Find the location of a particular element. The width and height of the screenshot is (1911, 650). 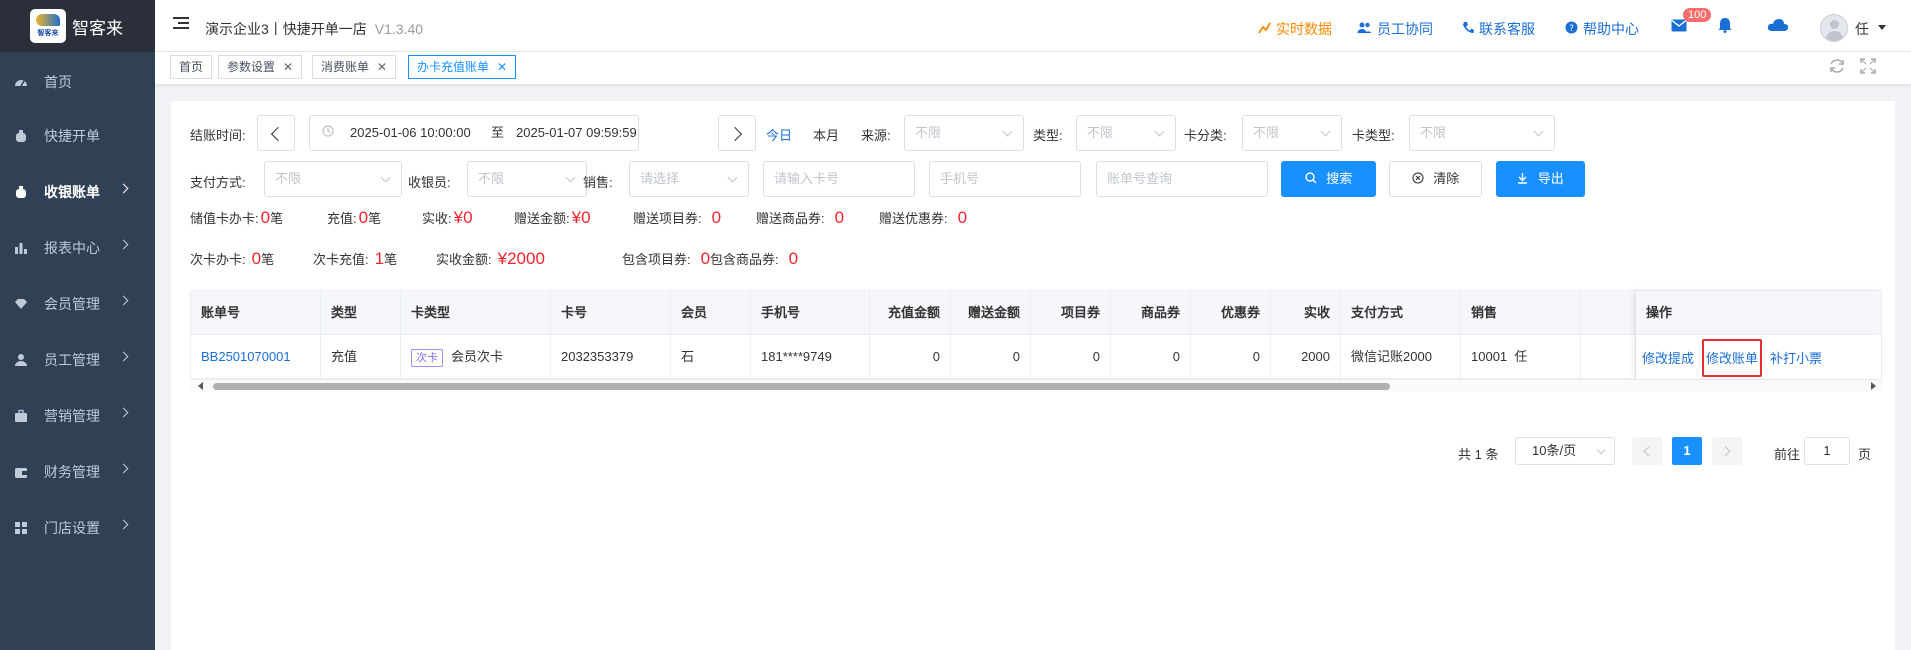

payment-method-select: 不限 is located at coordinates (333, 179).